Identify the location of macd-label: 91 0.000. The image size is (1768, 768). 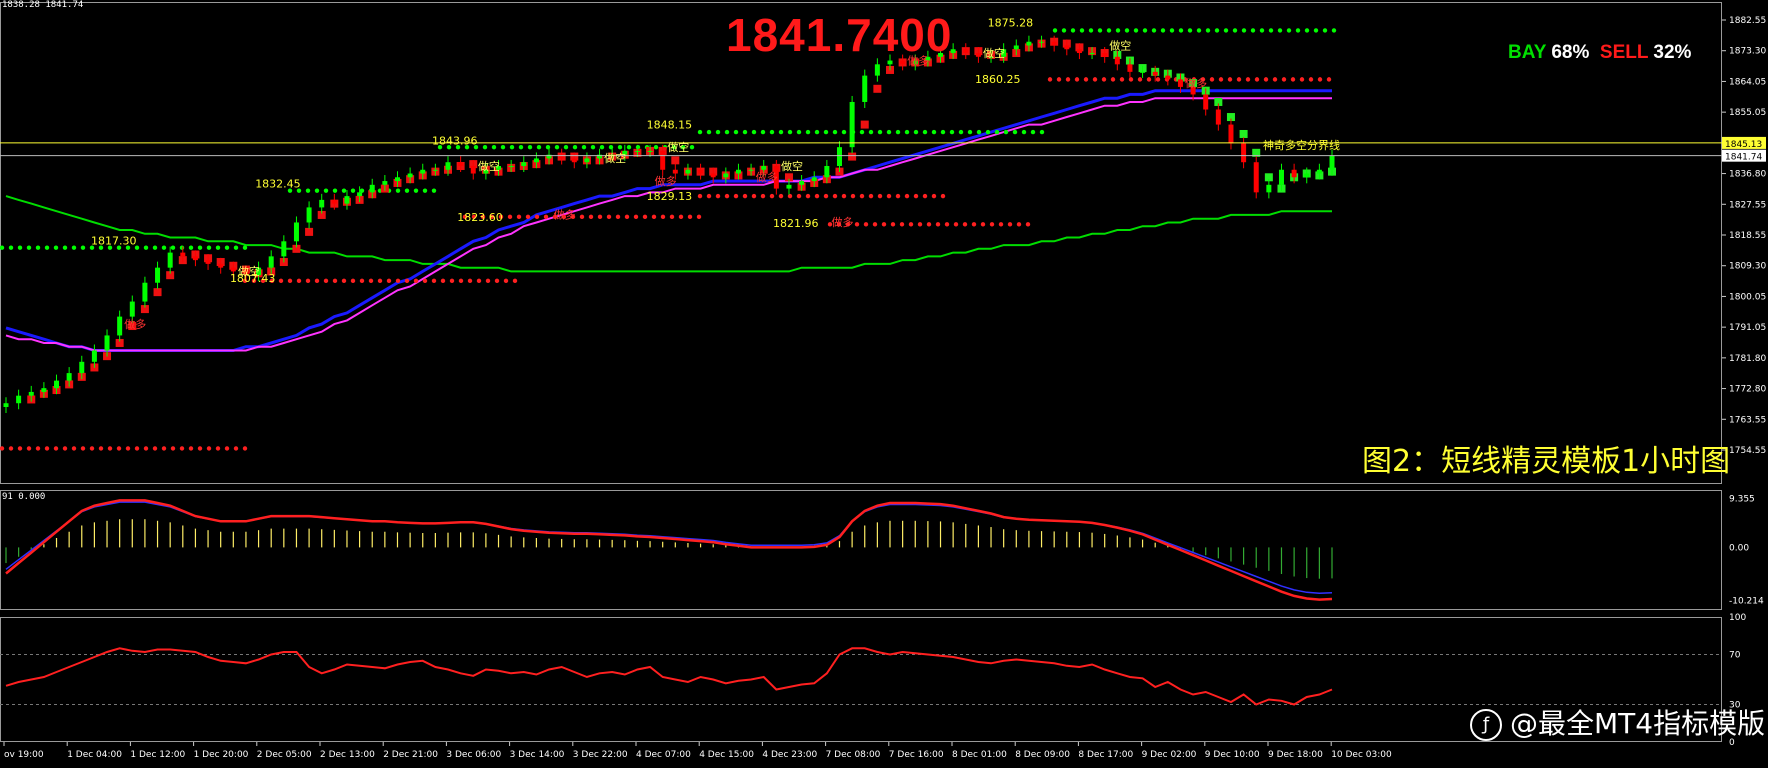
(24, 497).